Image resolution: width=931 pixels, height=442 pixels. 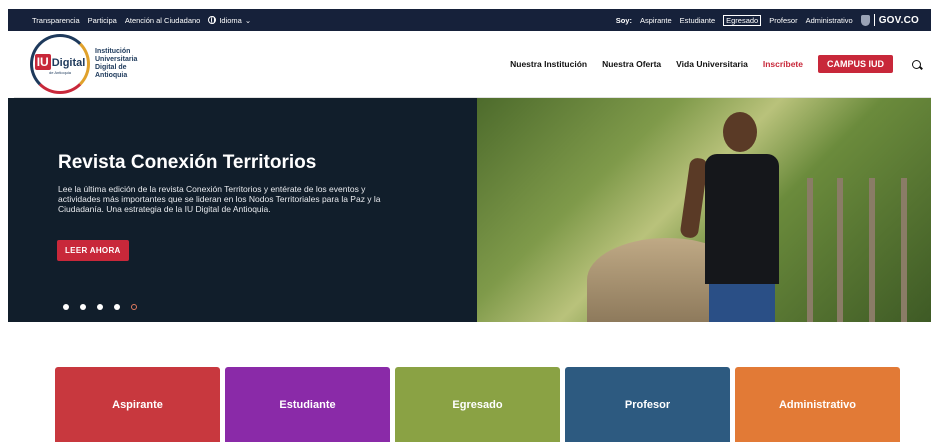 I want to click on nav-nuestra-institucion: Nuestra Institución, so click(x=548, y=64).